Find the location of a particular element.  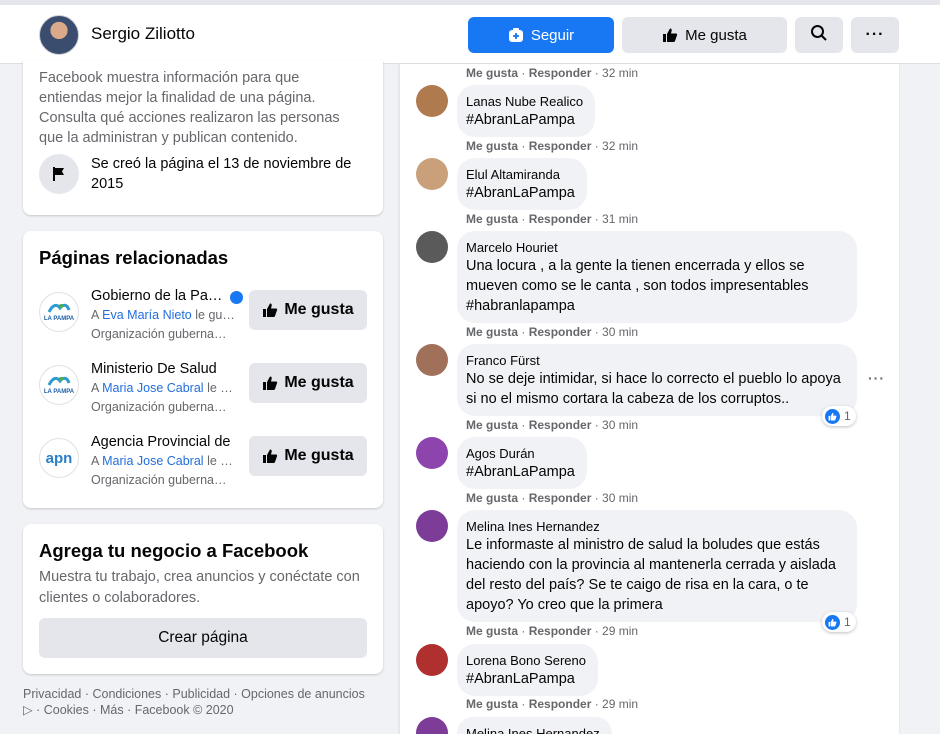

page-avatar is located at coordinates (59, 35).